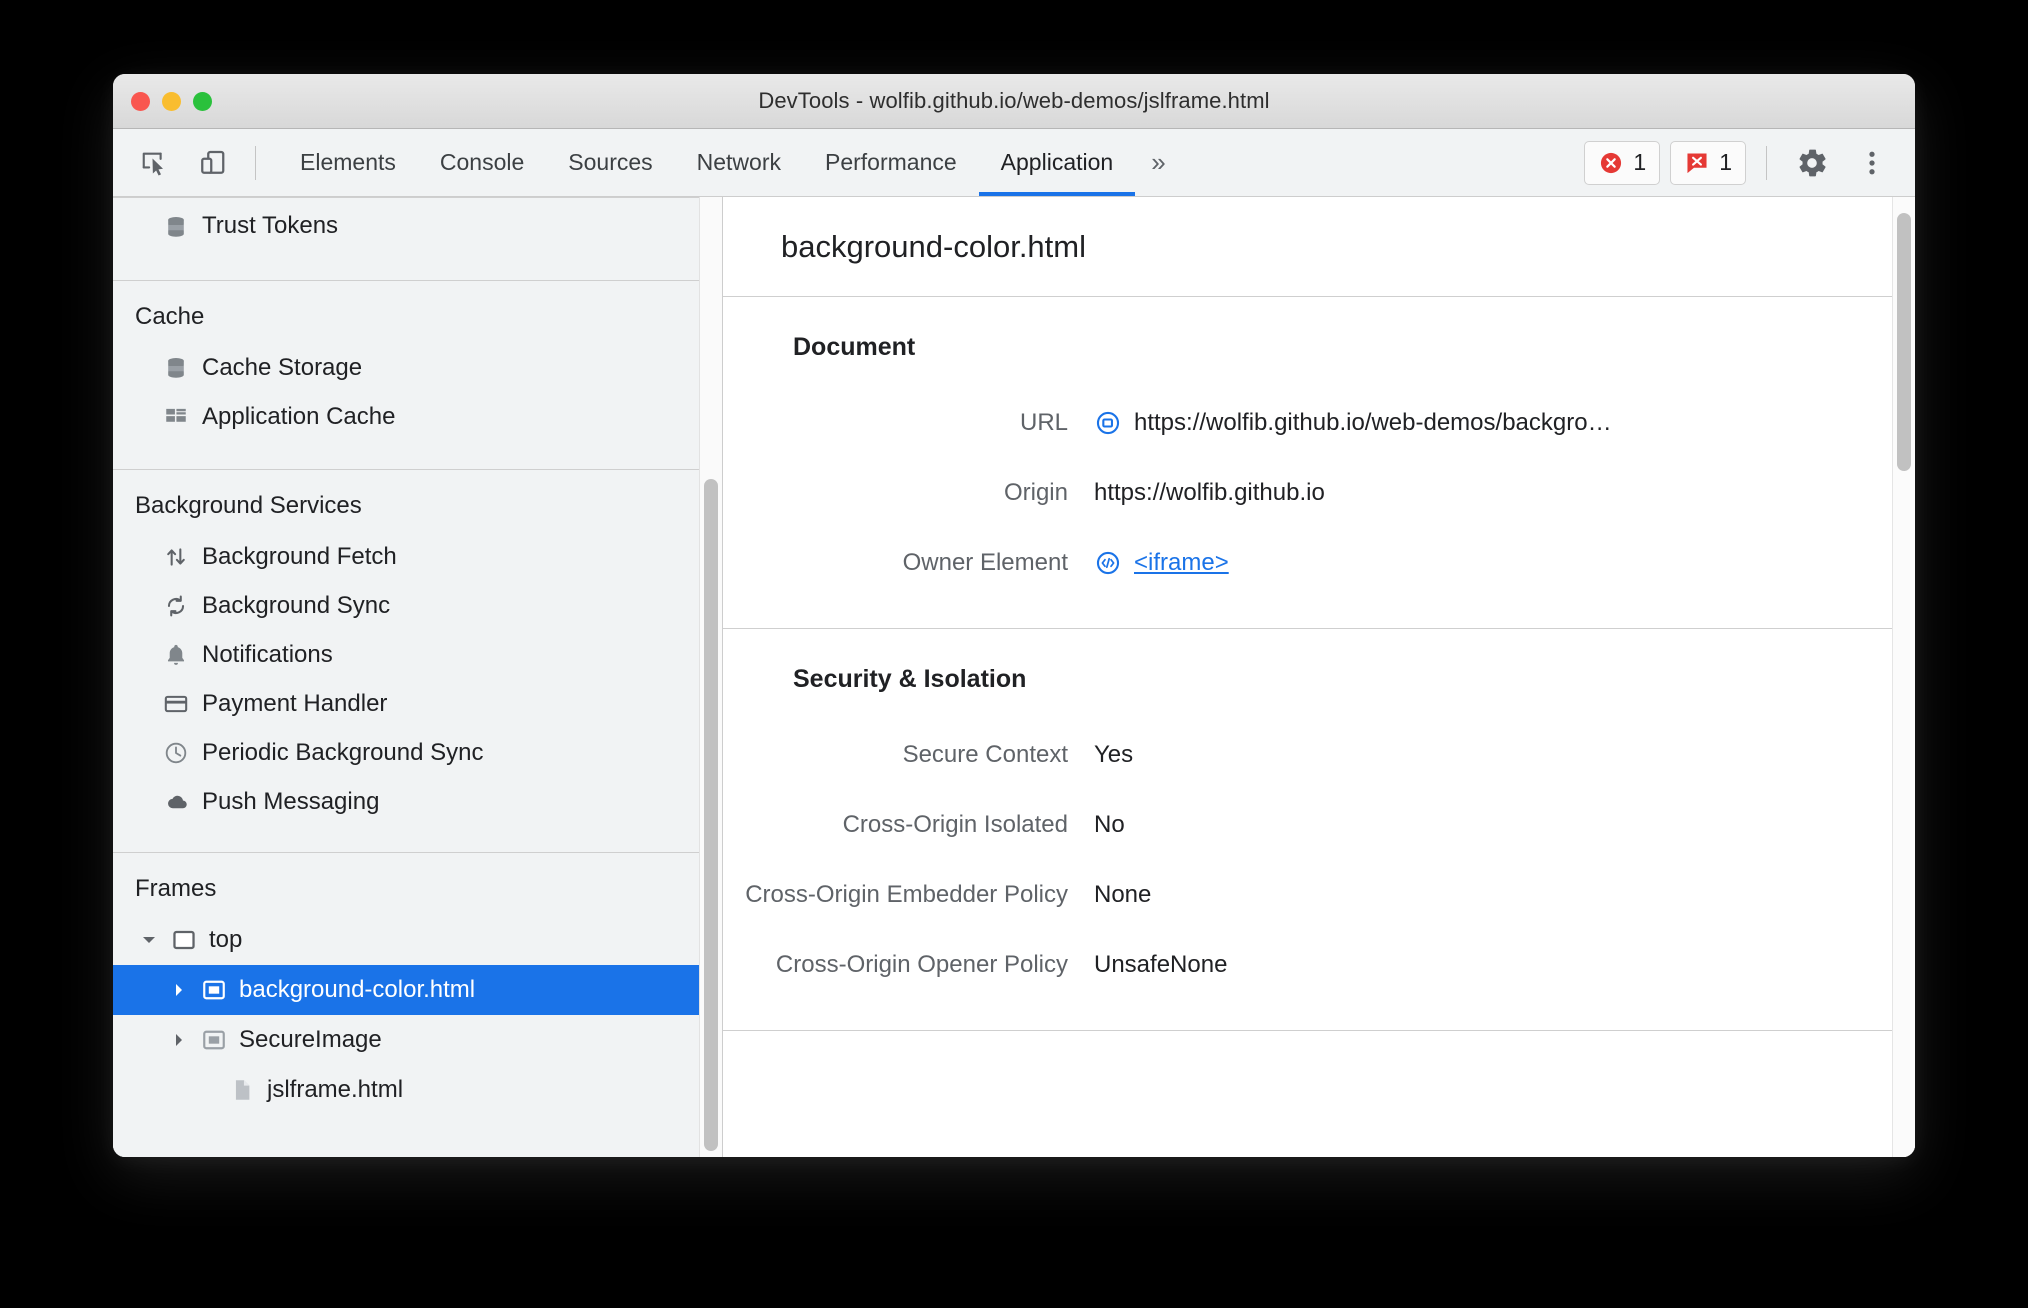 Image resolution: width=2028 pixels, height=1308 pixels. I want to click on sidebar-group-cache: Cache Cache Storage Application Cache, so click(417, 361).